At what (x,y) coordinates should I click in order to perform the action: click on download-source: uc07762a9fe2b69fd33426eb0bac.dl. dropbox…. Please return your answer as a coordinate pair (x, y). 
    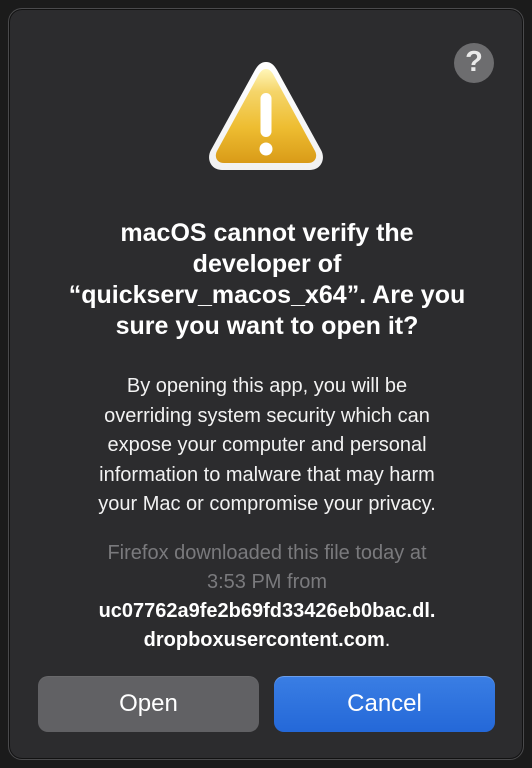
    Looking at the image, I should click on (267, 626).